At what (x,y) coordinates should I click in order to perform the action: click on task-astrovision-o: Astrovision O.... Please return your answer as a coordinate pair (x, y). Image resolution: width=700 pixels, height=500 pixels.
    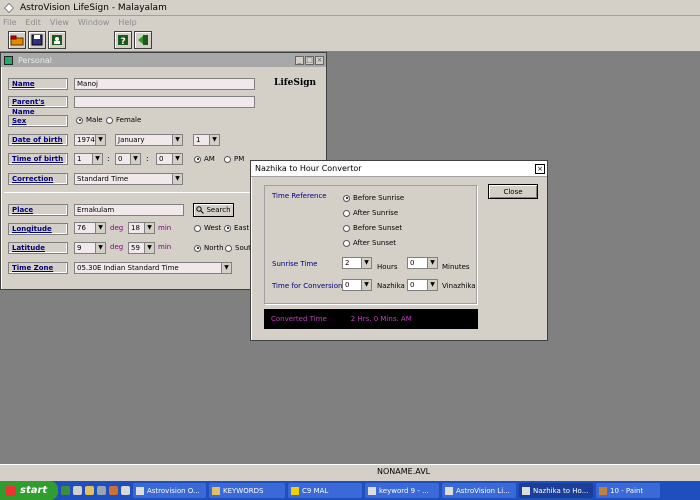
    Looking at the image, I should click on (169, 490).